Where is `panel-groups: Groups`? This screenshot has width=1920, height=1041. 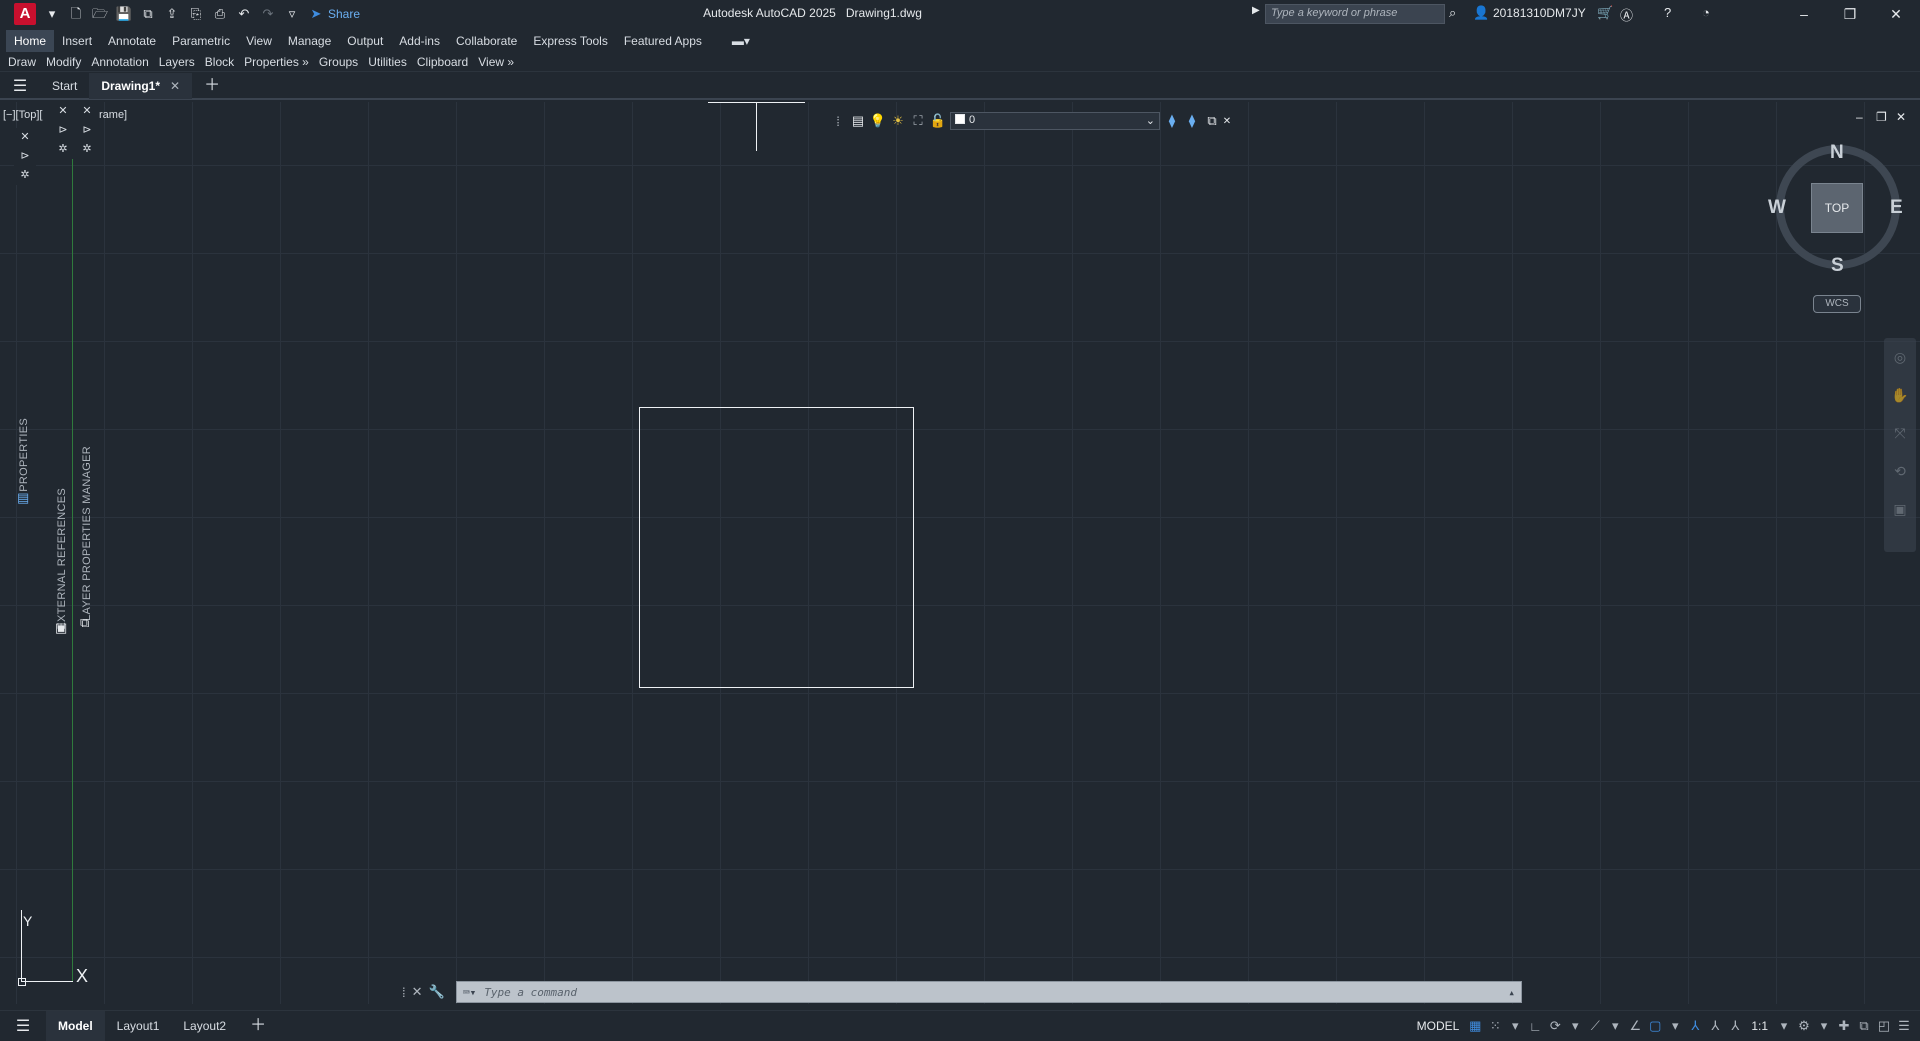 panel-groups: Groups is located at coordinates (338, 62).